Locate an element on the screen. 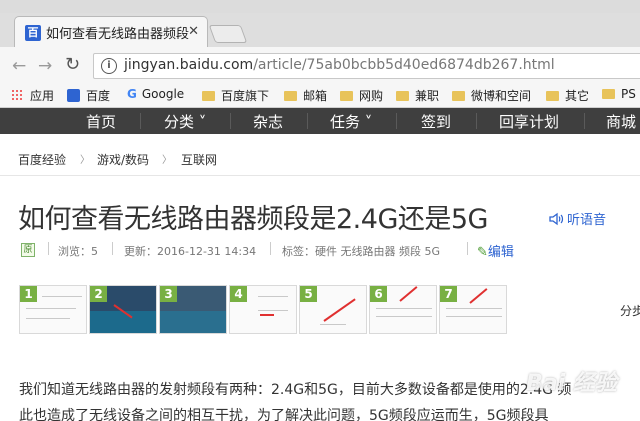 The image size is (640, 421). bookmark-label: 其它 is located at coordinates (577, 96).